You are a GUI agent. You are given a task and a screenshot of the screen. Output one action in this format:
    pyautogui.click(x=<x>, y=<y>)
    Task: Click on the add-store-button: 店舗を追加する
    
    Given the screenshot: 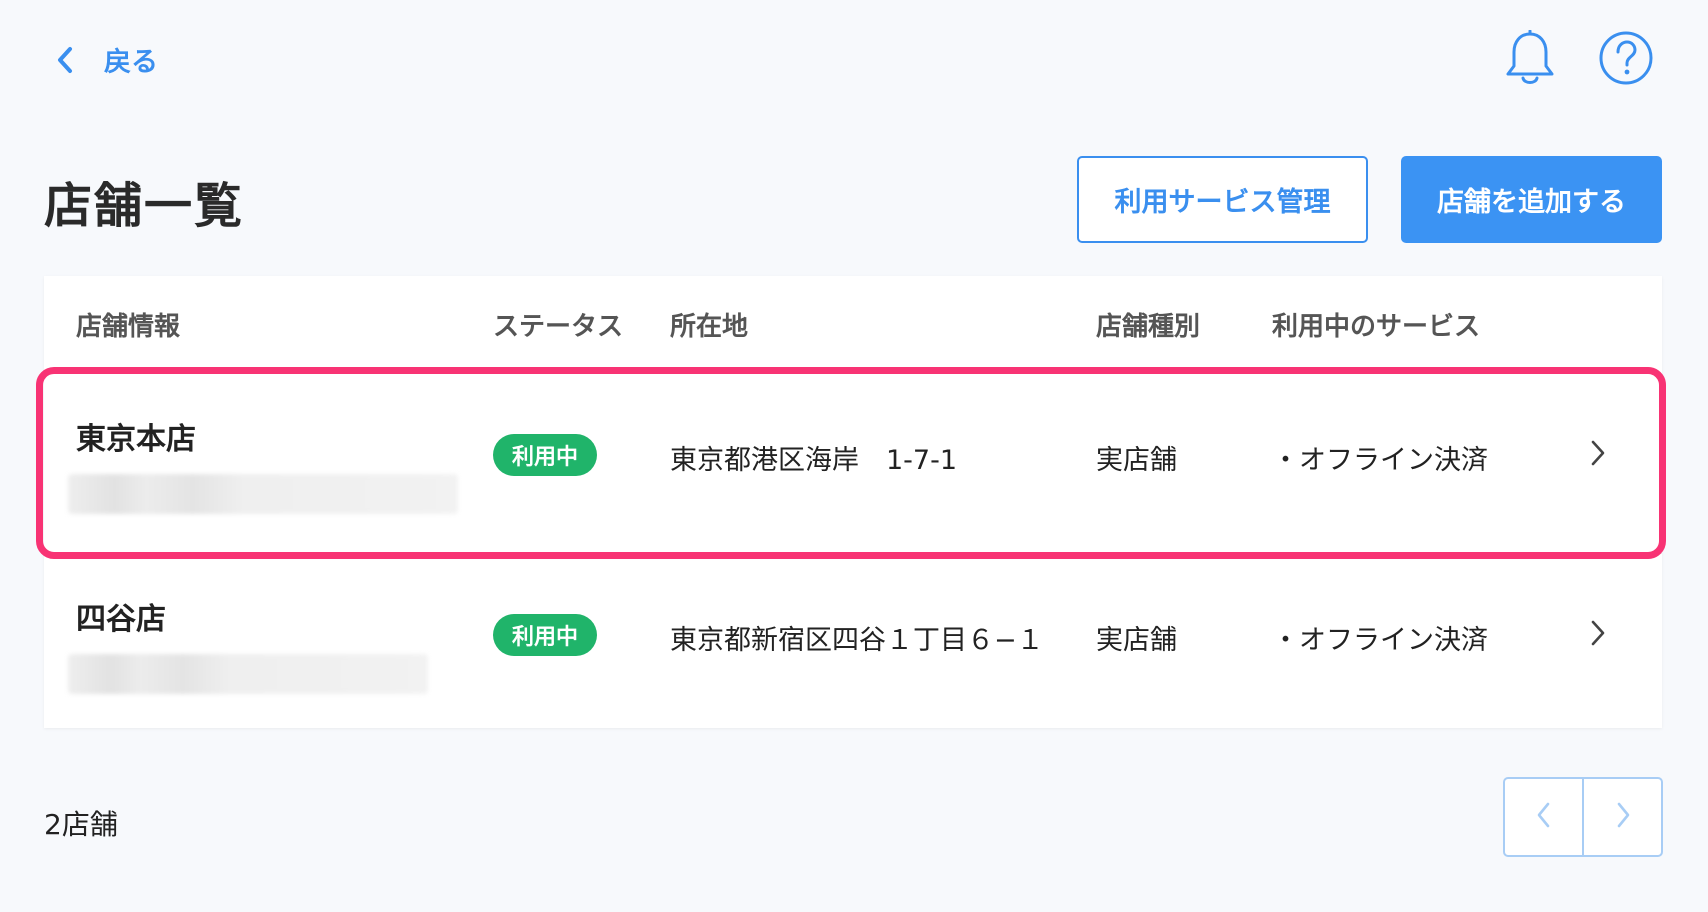 What is the action you would take?
    pyautogui.click(x=1531, y=199)
    